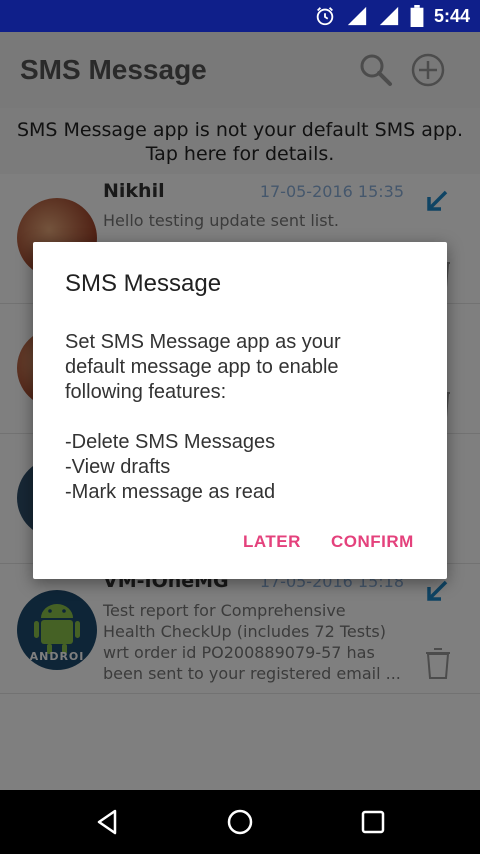 This screenshot has width=480, height=854. Describe the element at coordinates (373, 822) in the screenshot. I see `recents-icon` at that location.